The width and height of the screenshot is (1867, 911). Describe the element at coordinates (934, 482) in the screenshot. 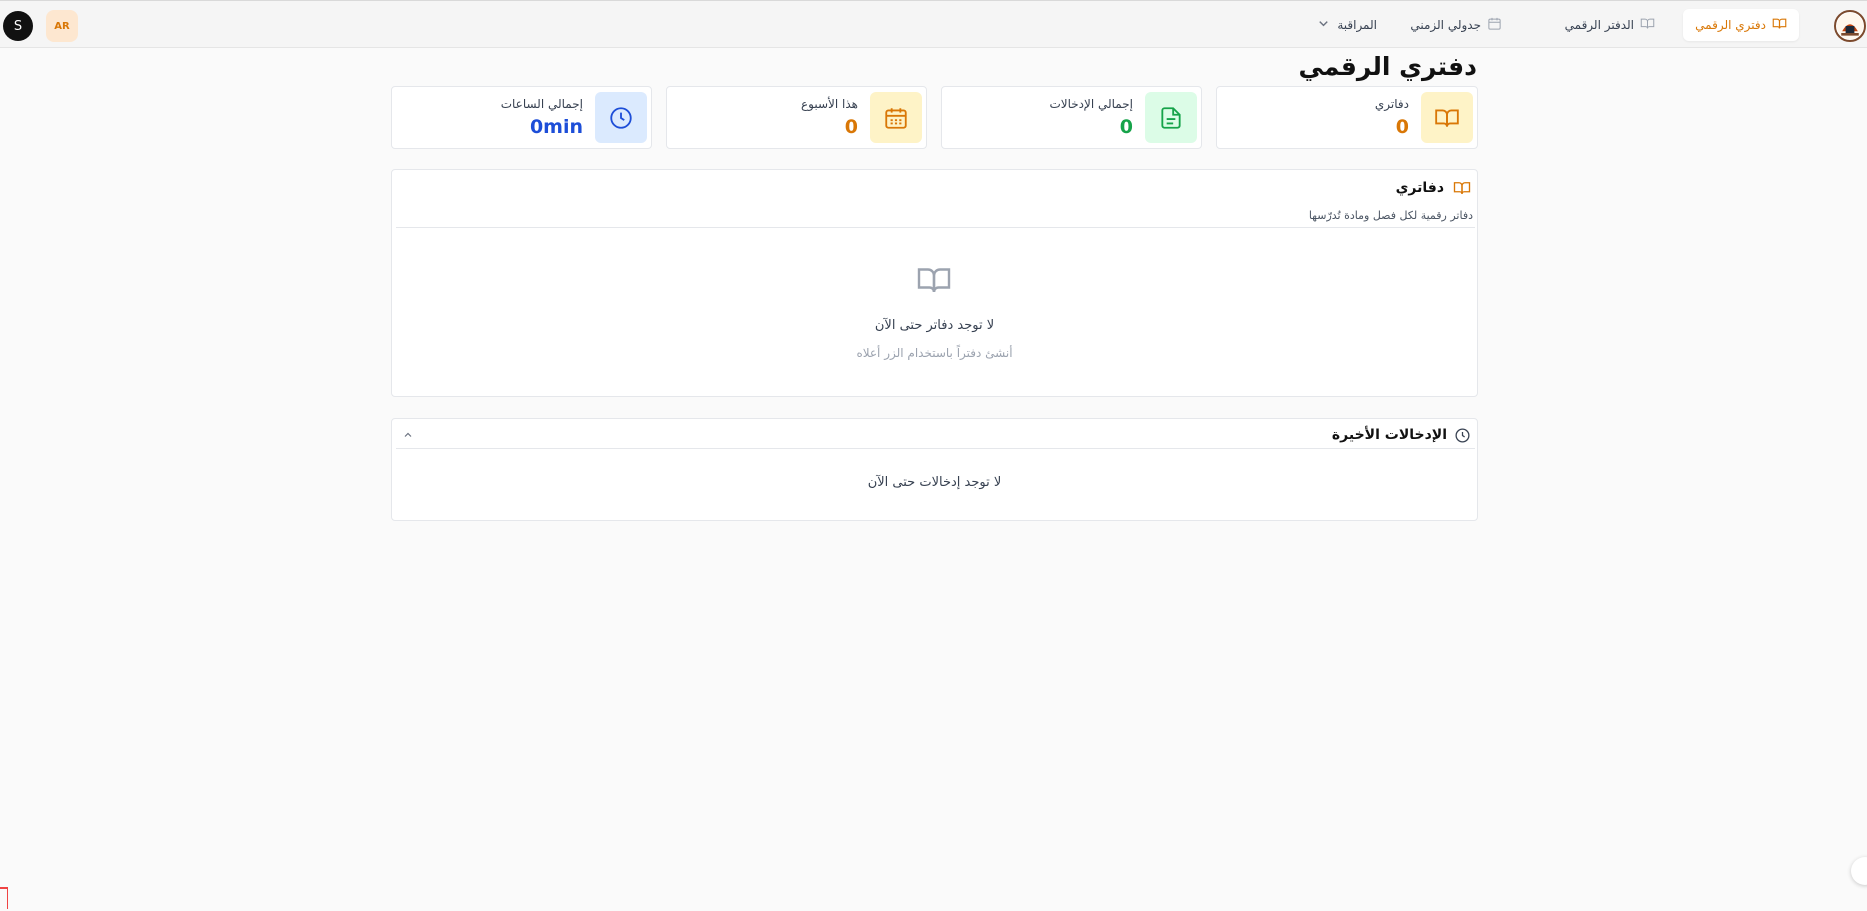

I see `recent-entries-empty: لا توجد إدخالات حتى الآن` at that location.